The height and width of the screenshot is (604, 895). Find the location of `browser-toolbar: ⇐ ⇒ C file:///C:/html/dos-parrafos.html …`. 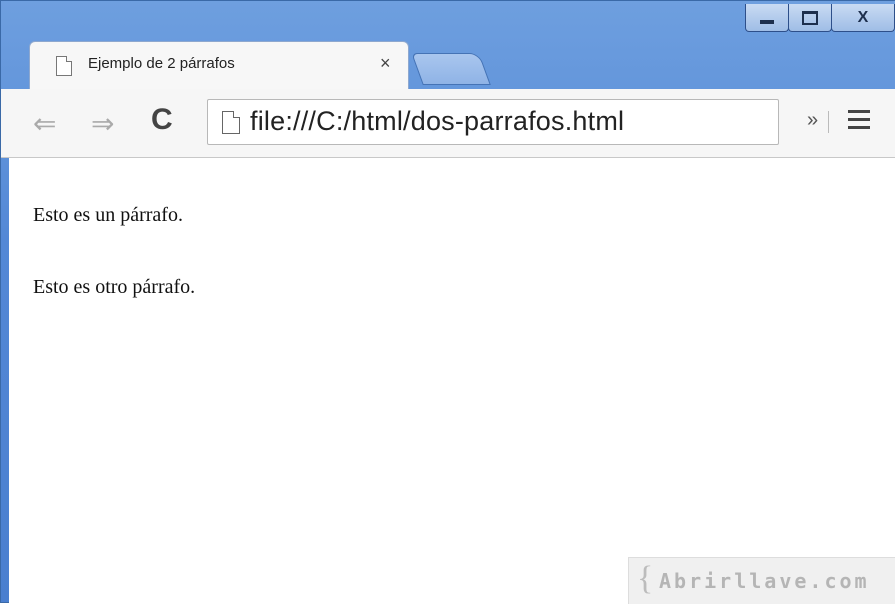

browser-toolbar: ⇐ ⇒ C file:///C:/html/dos-parrafos.html … is located at coordinates (448, 123).